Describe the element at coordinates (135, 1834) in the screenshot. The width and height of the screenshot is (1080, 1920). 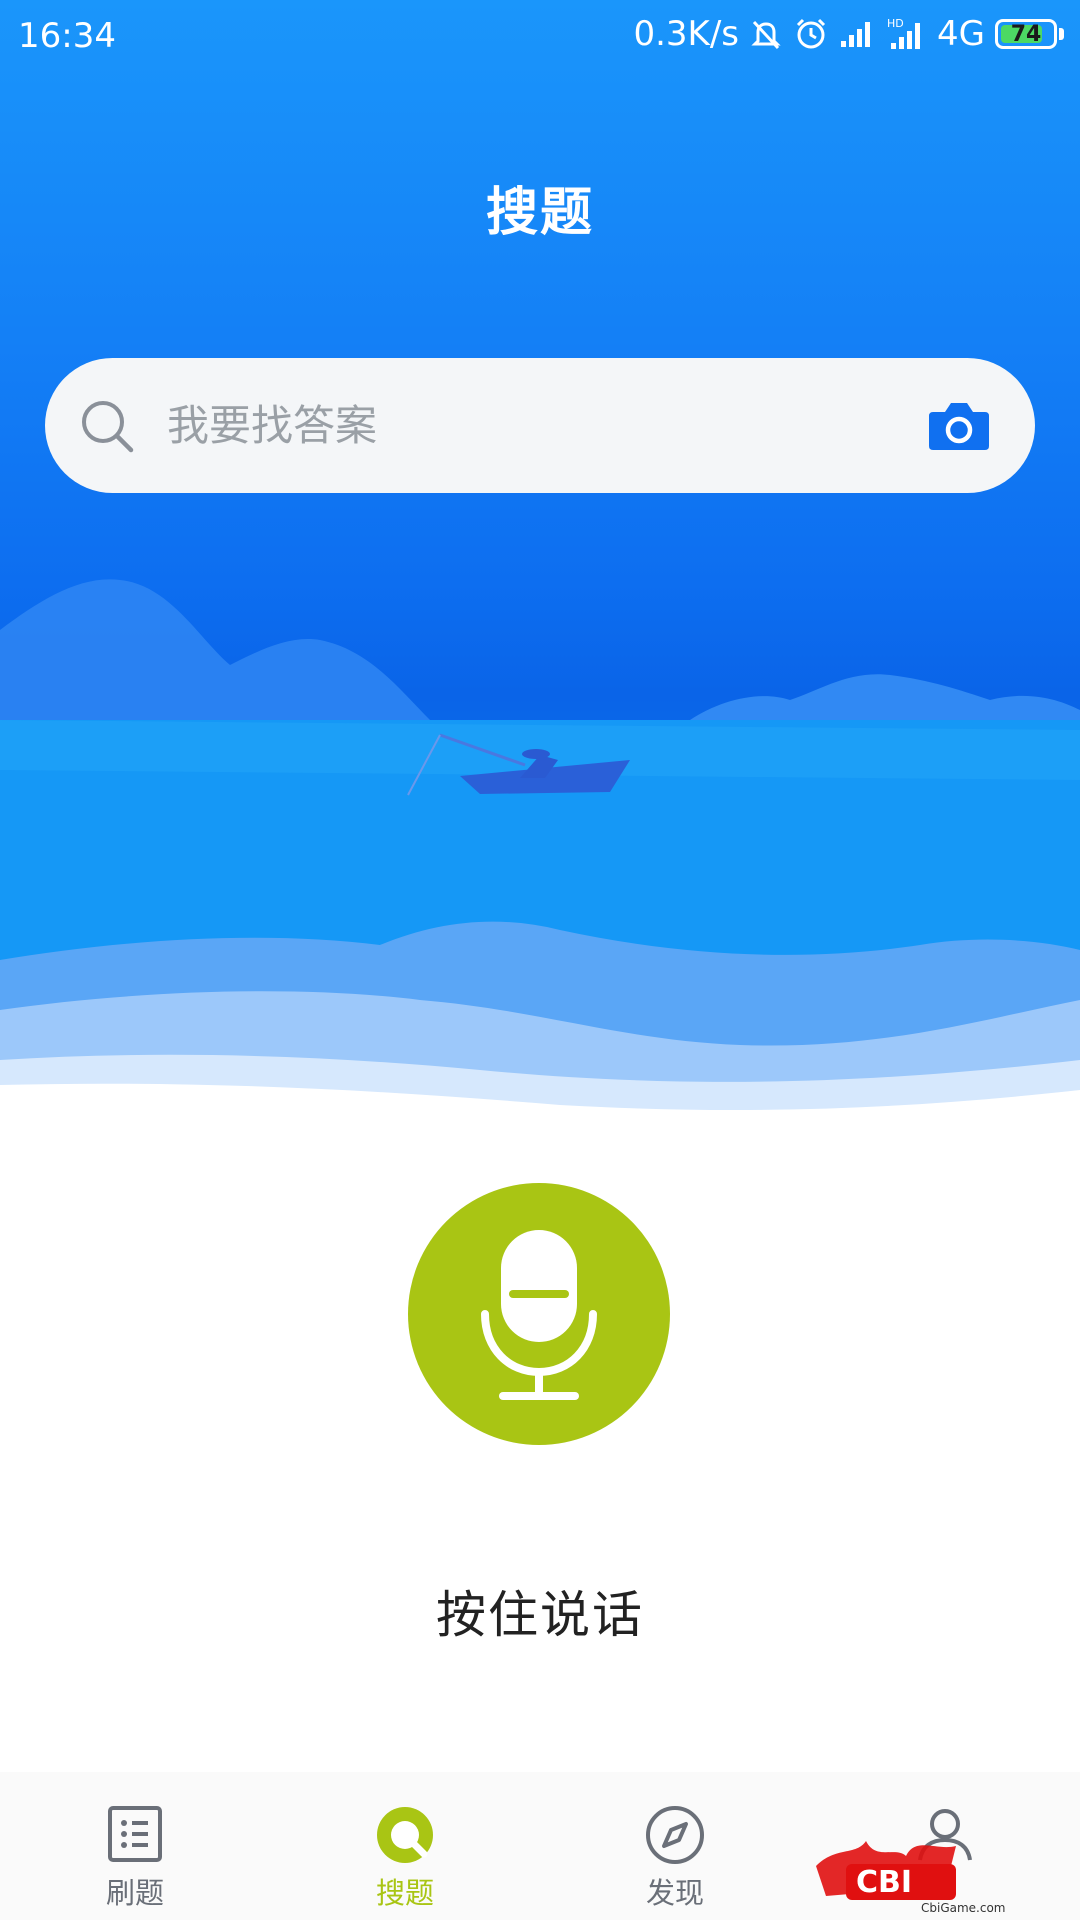
I see `list-document-icon` at that location.